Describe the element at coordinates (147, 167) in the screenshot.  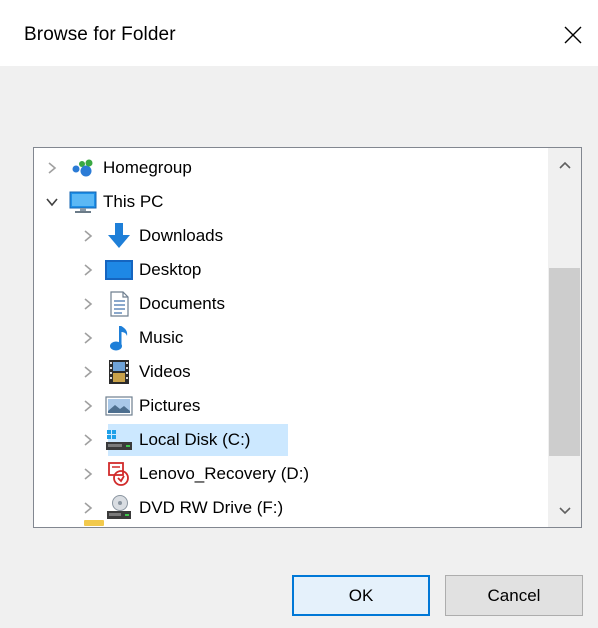
I see `tree-item-label: Homegroup` at that location.